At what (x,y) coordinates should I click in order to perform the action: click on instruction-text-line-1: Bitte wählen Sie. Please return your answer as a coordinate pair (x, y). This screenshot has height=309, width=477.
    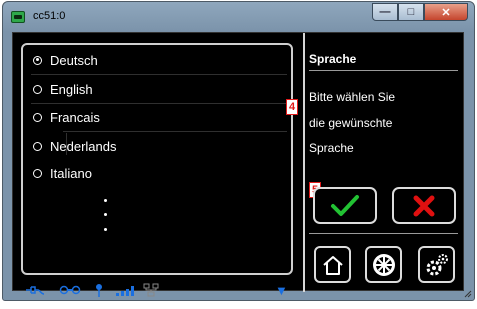
    Looking at the image, I should click on (352, 97).